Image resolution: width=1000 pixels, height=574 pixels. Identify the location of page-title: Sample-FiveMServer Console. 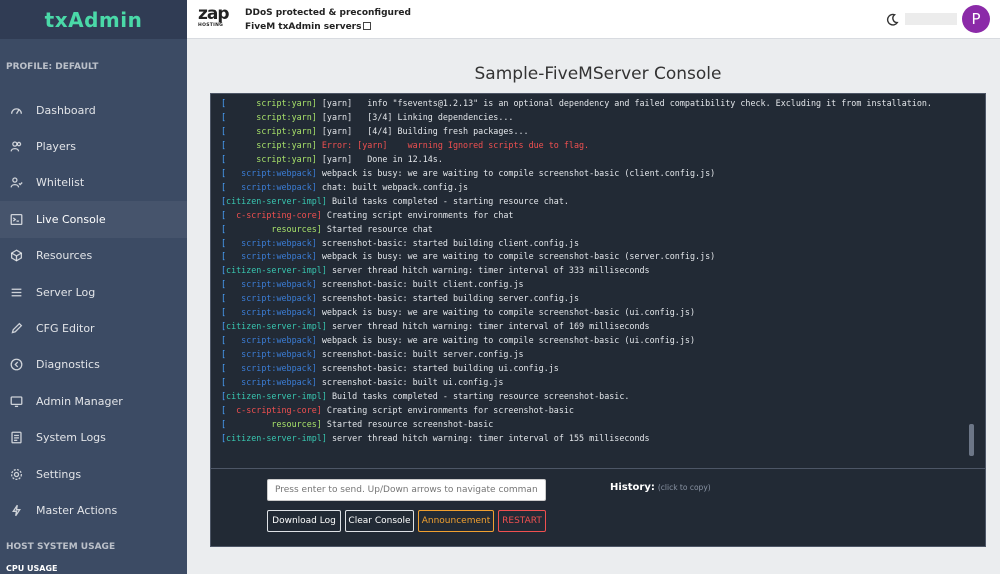
(598, 74).